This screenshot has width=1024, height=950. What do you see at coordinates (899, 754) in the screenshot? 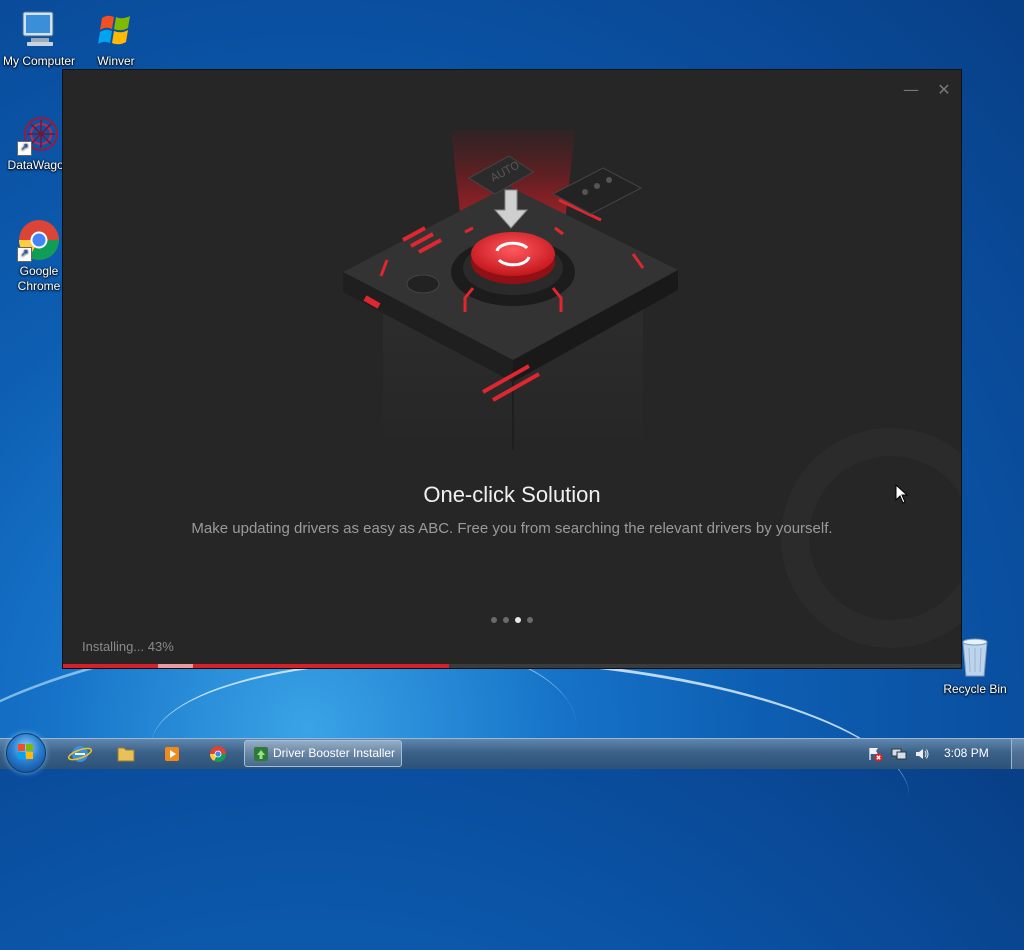
I see `network-icon` at bounding box center [899, 754].